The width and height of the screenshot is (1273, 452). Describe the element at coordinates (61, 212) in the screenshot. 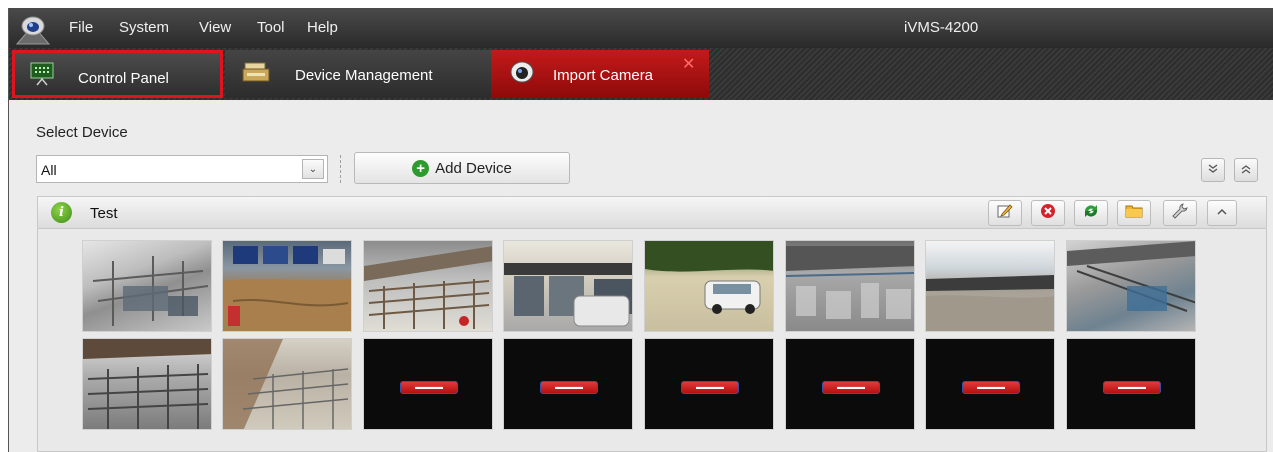

I see `info-icon: i` at that location.